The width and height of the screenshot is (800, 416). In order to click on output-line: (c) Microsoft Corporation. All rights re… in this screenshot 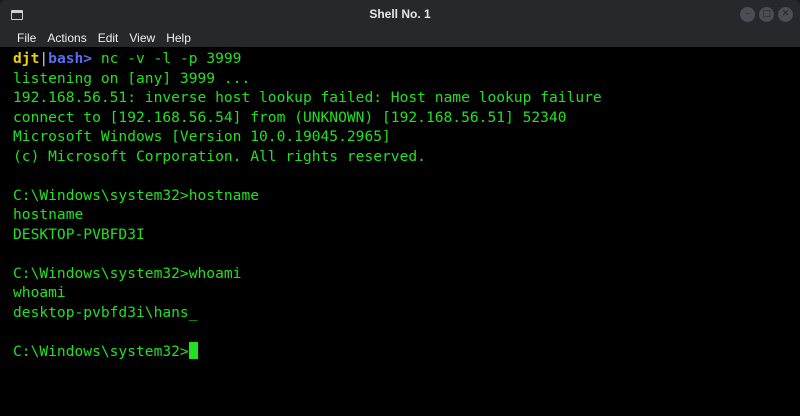, I will do `click(219, 156)`.